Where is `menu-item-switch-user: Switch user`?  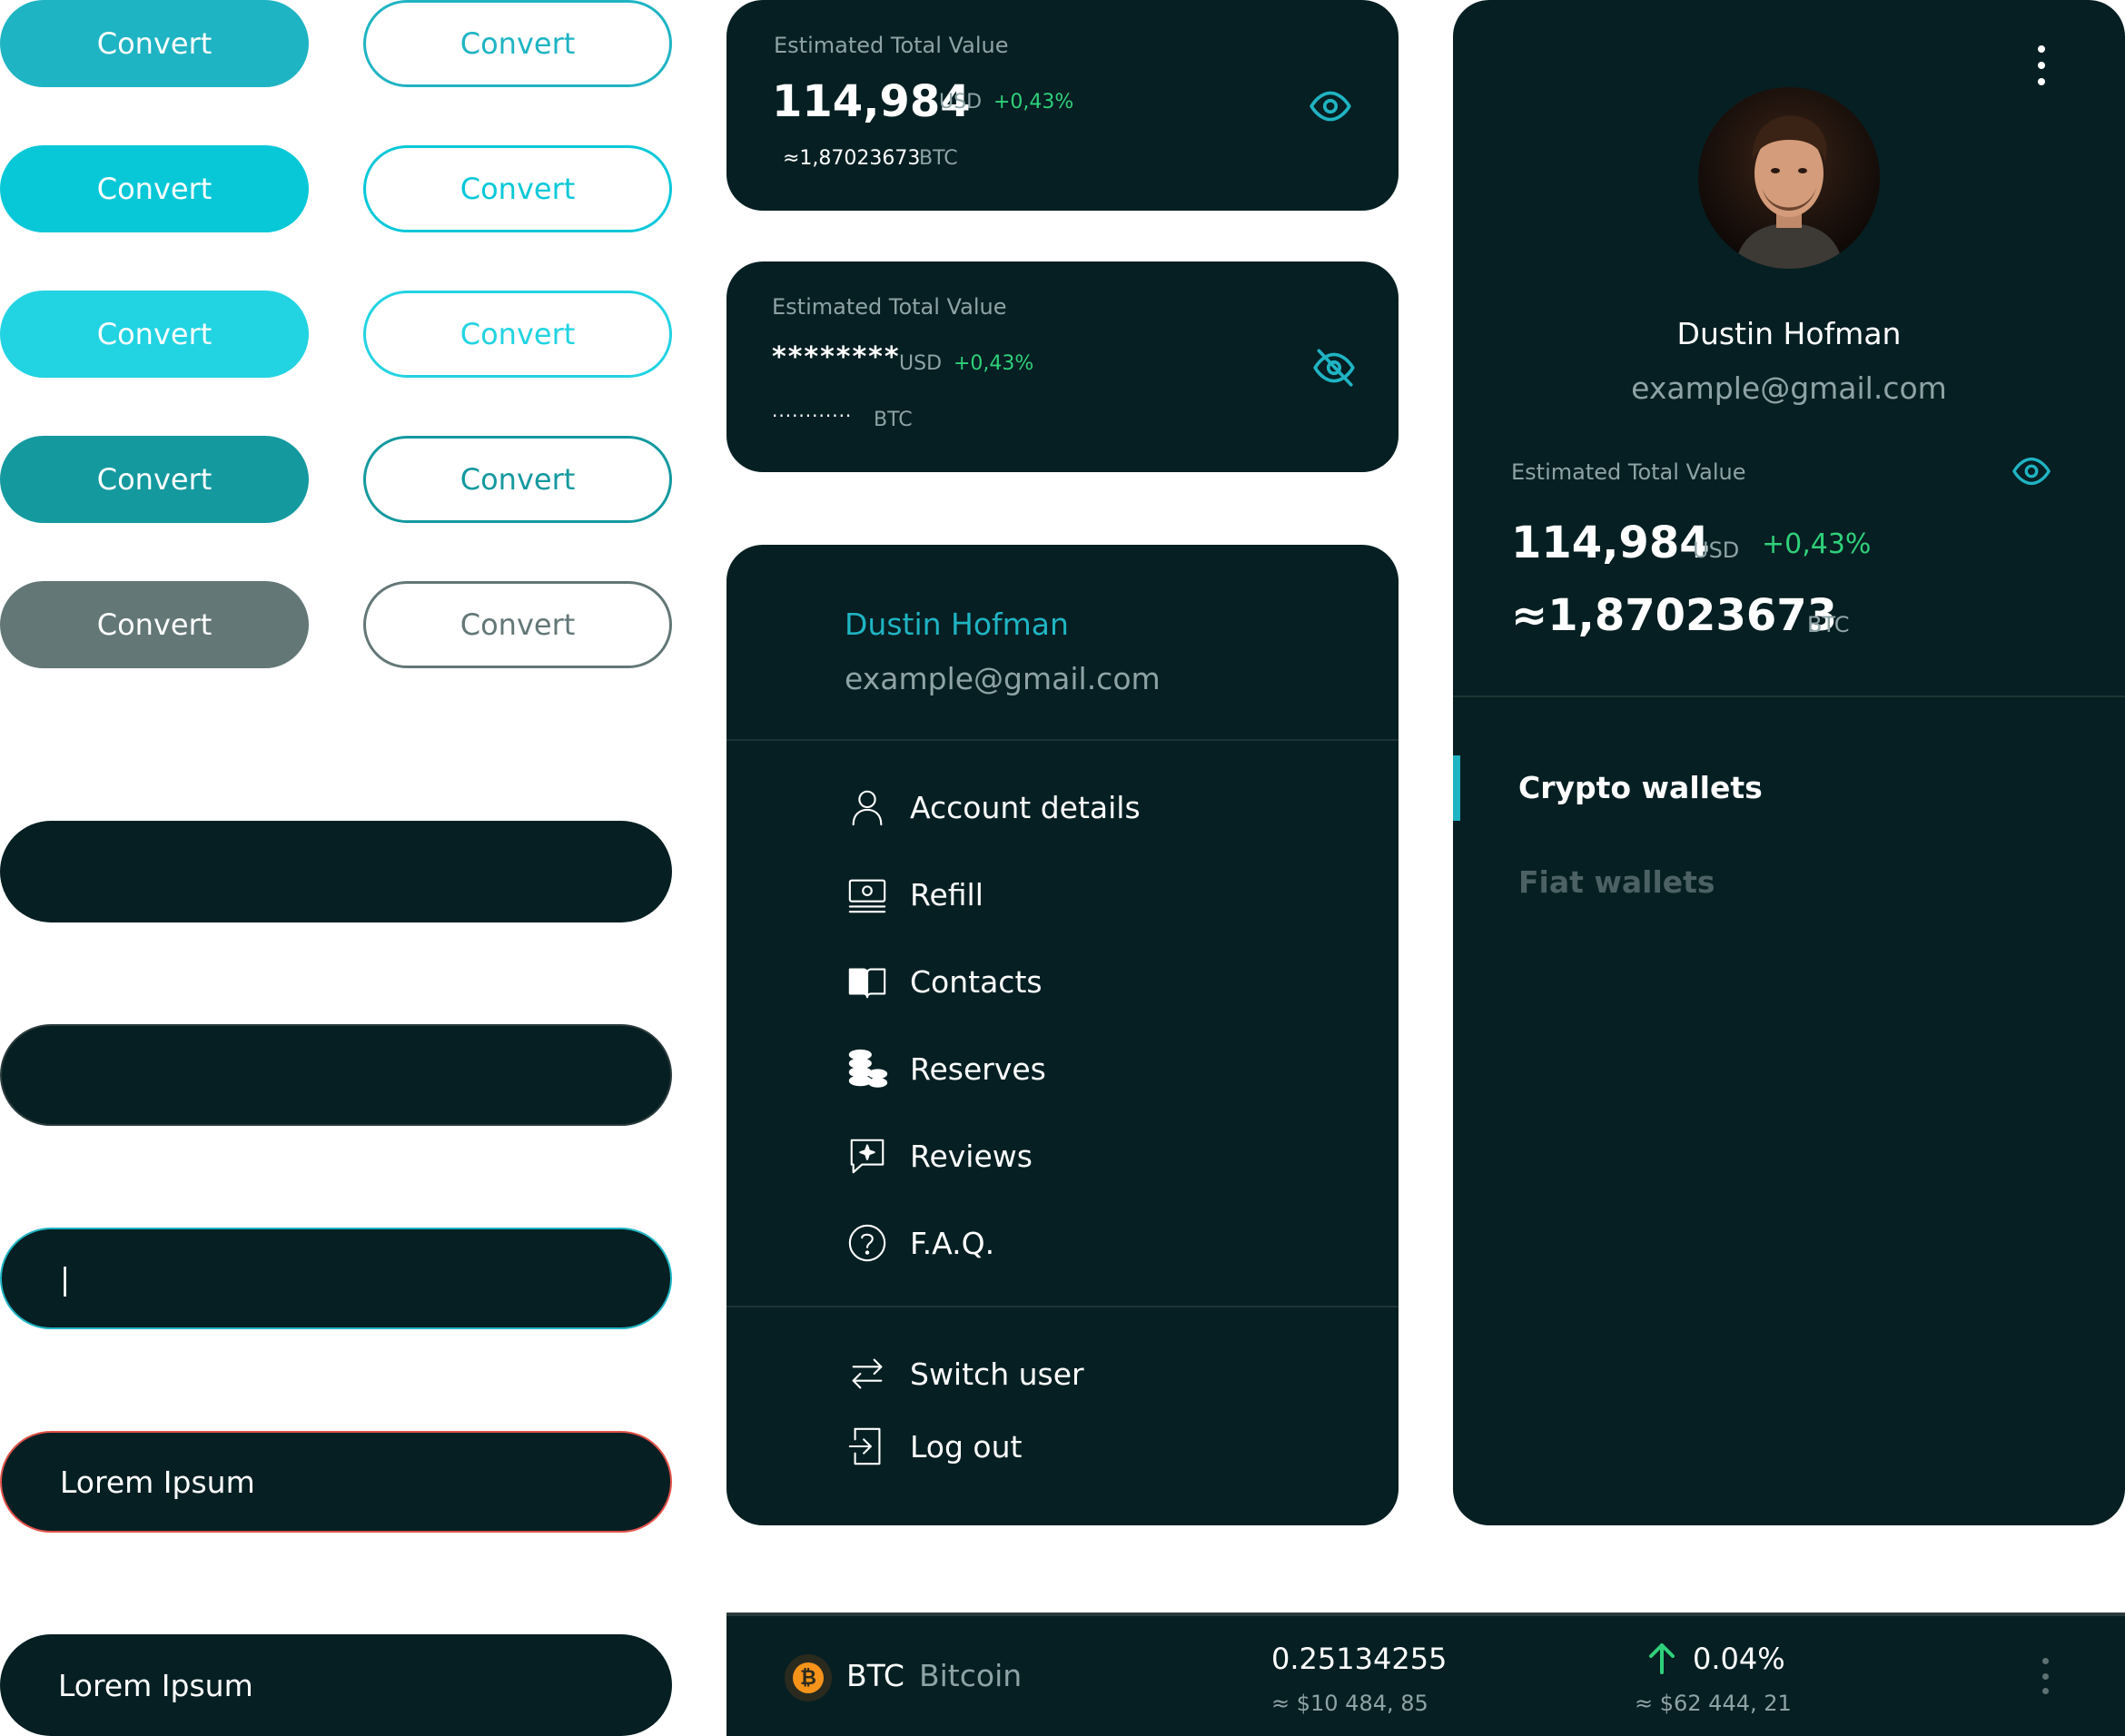 menu-item-switch-user: Switch user is located at coordinates (964, 1373).